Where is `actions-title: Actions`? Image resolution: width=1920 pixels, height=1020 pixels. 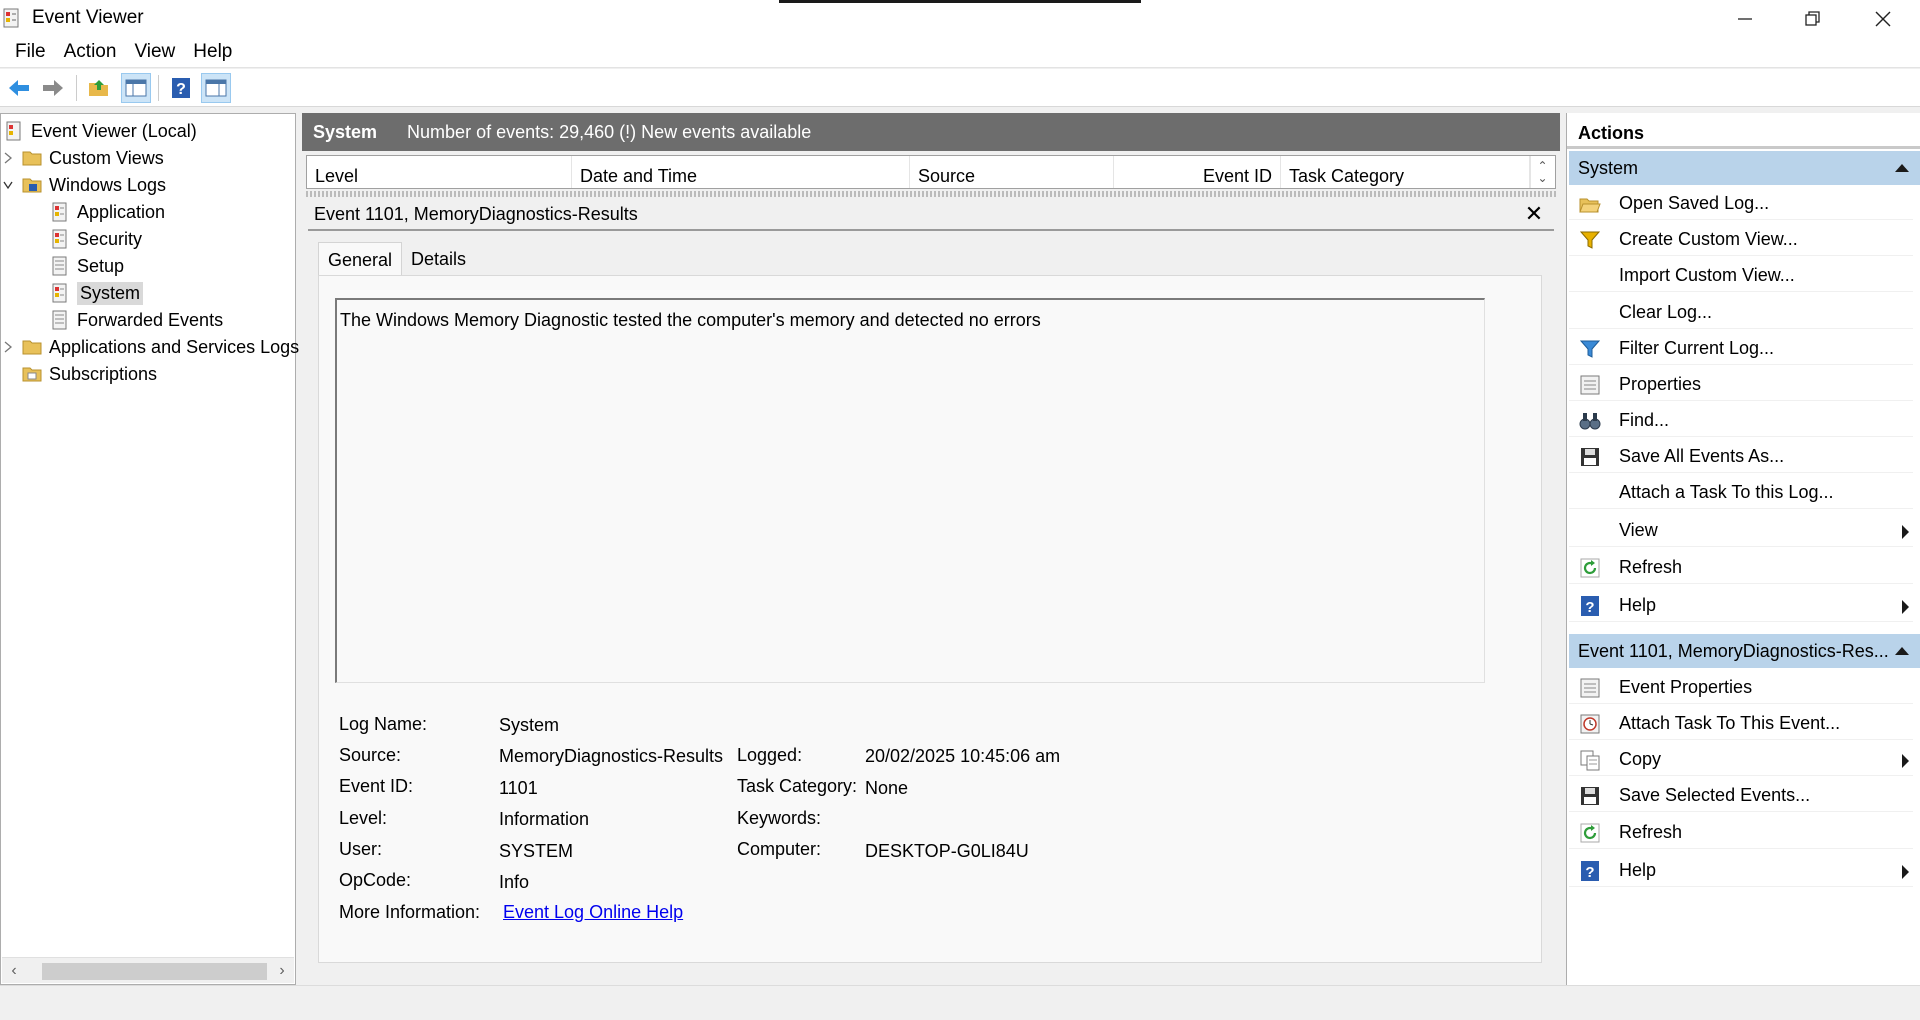 actions-title: Actions is located at coordinates (1743, 131).